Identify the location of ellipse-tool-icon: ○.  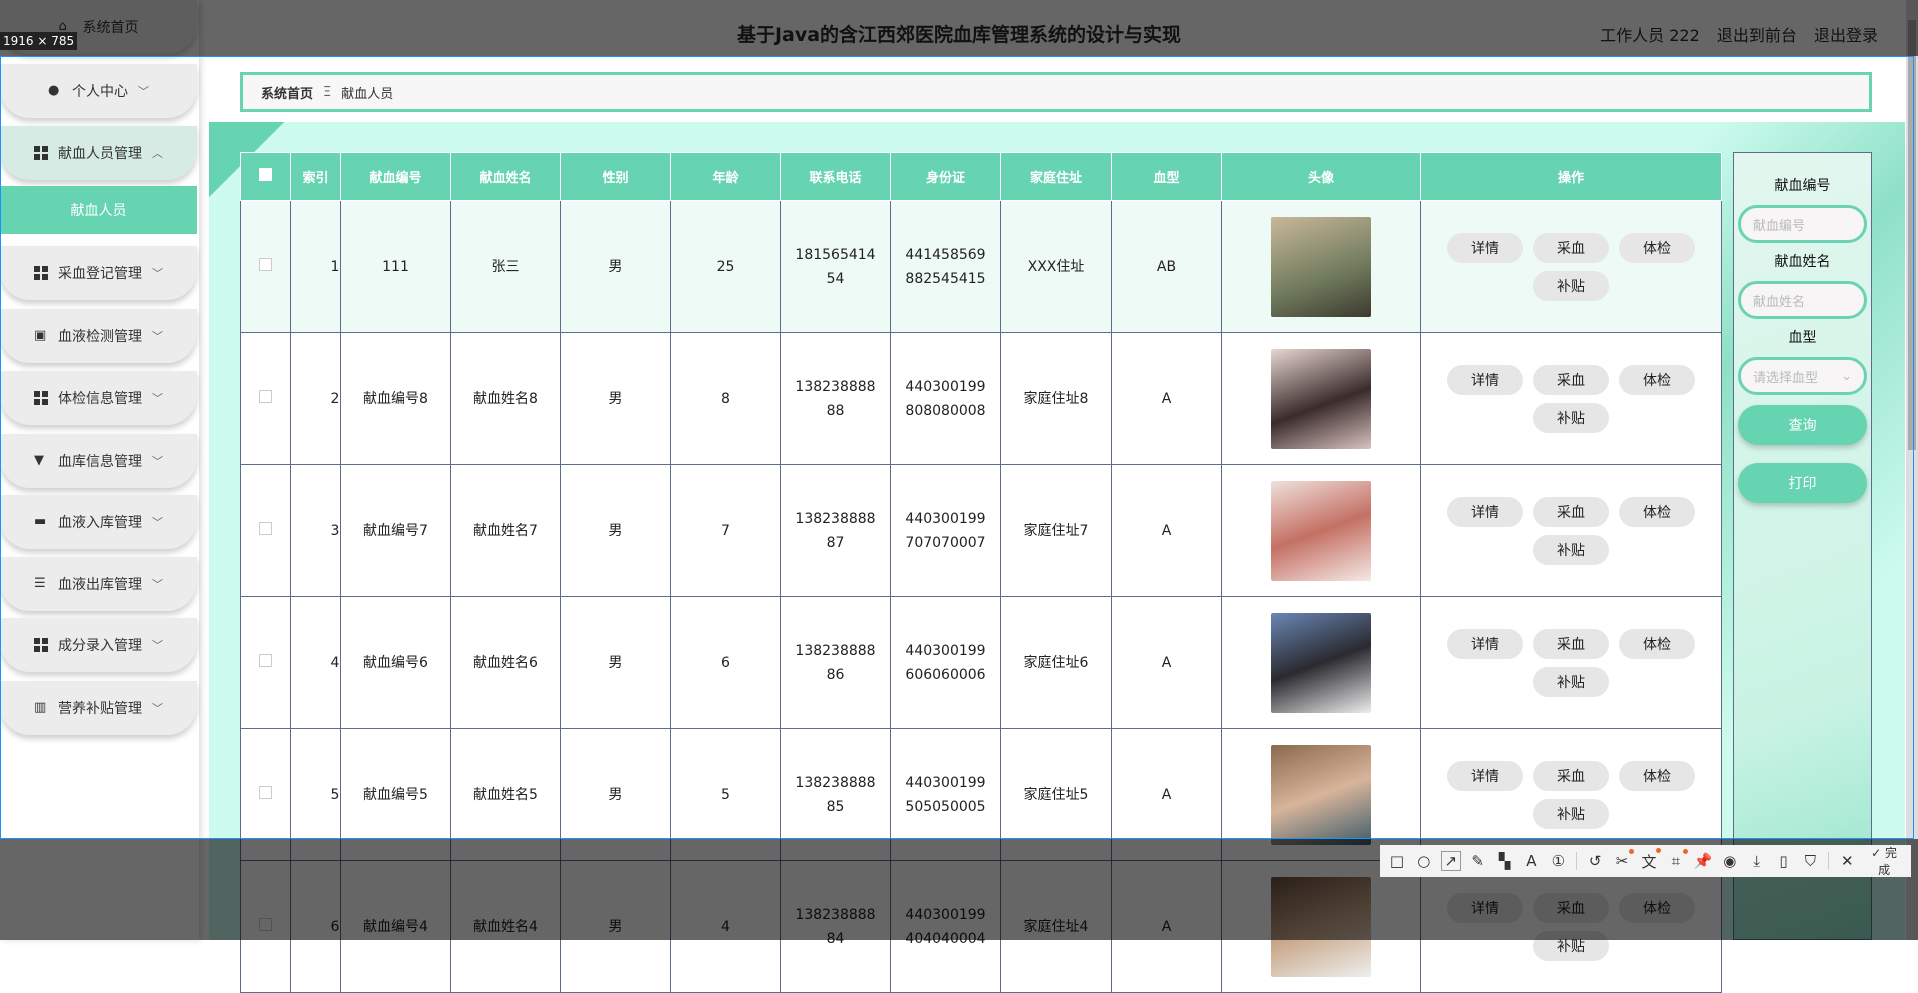
(1424, 861).